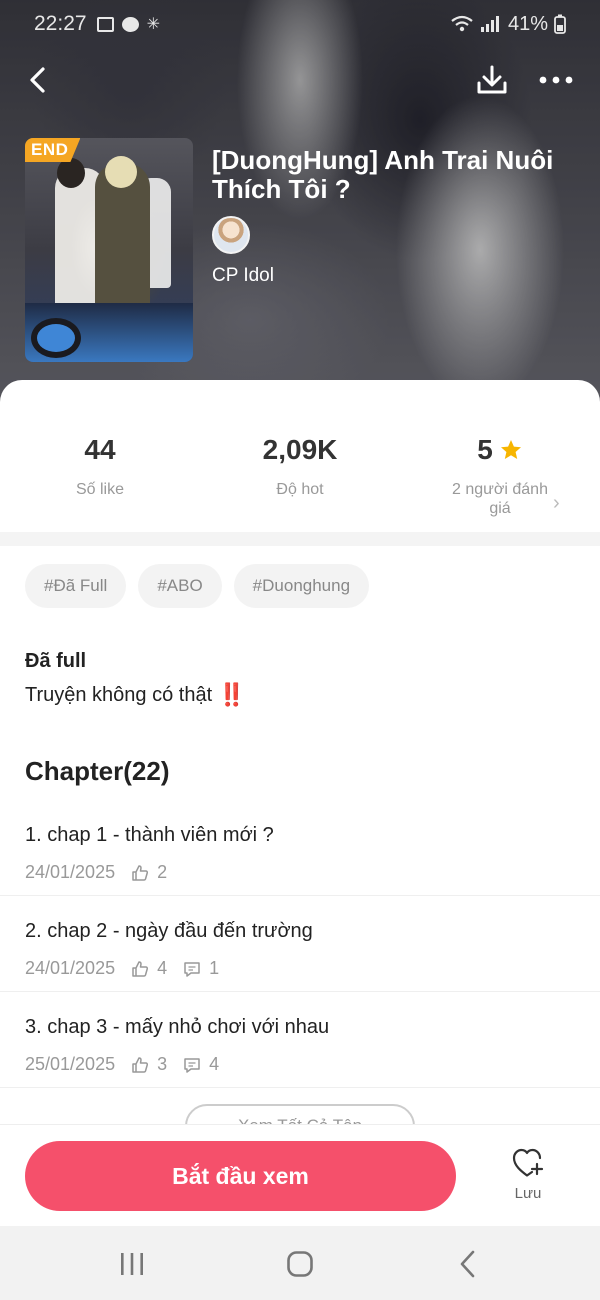 The width and height of the screenshot is (600, 1300). What do you see at coordinates (300, 489) in the screenshot?
I see `hot-label: Độ hot` at bounding box center [300, 489].